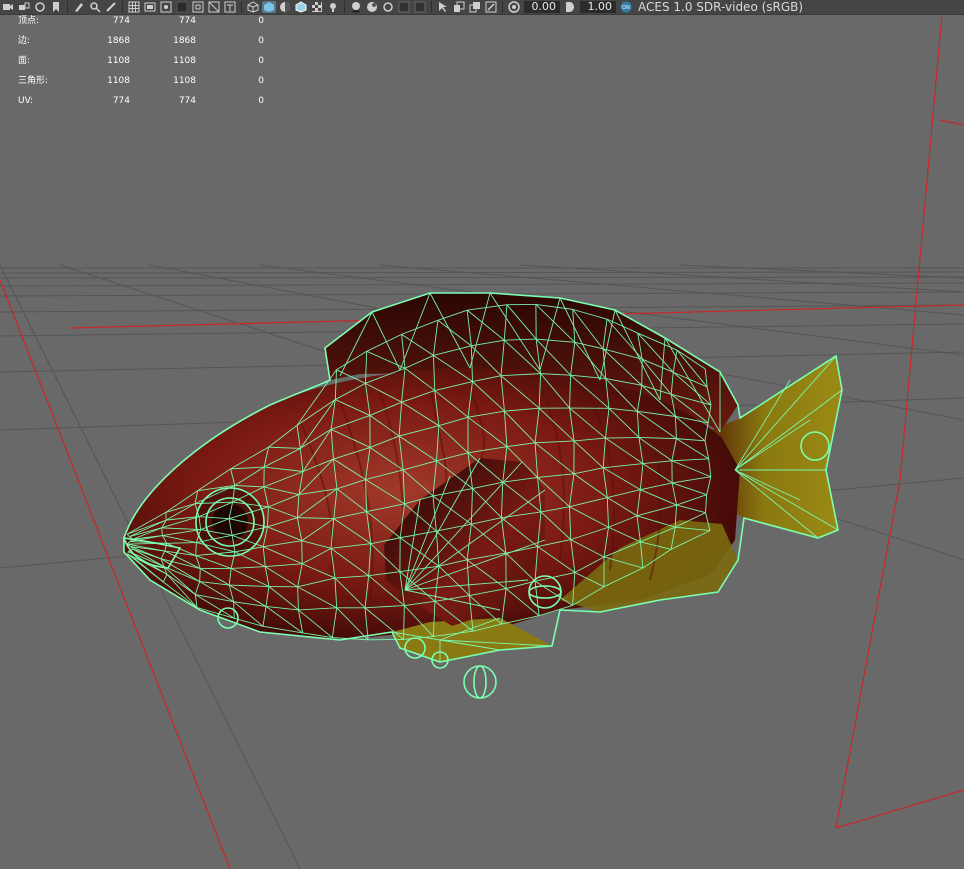 This screenshot has width=964, height=869. What do you see at coordinates (111, 7) in the screenshot?
I see `grease-pencil-icon` at bounding box center [111, 7].